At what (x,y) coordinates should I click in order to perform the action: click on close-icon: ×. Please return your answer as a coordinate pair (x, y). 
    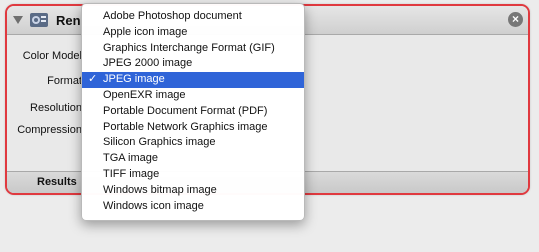
    Looking at the image, I should click on (515, 19).